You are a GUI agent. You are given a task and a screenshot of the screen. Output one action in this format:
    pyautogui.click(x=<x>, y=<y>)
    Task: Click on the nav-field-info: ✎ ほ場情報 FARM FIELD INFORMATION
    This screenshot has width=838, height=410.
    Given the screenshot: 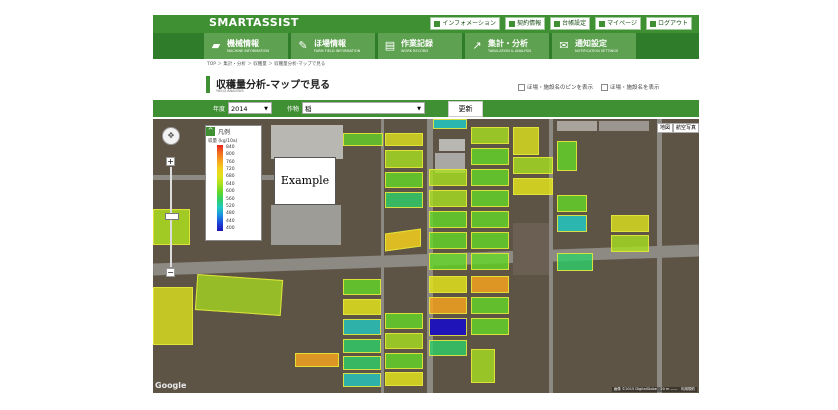 What is the action you would take?
    pyautogui.click(x=333, y=46)
    